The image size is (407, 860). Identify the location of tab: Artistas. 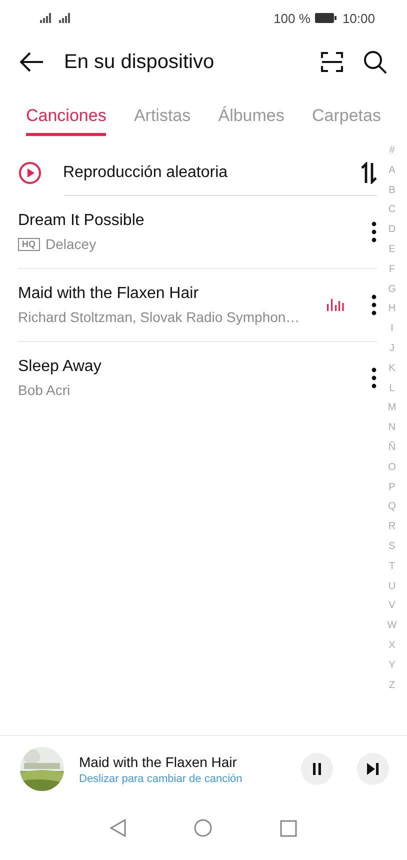
(162, 118).